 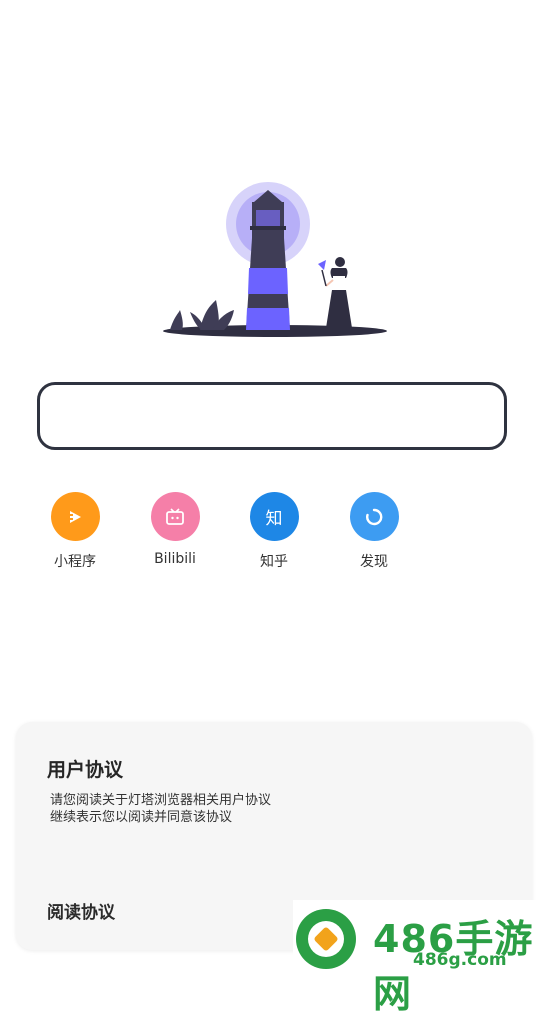 I want to click on agreement-text-line-2: 继续表示您以阅读并同意该协议, so click(x=141, y=817).